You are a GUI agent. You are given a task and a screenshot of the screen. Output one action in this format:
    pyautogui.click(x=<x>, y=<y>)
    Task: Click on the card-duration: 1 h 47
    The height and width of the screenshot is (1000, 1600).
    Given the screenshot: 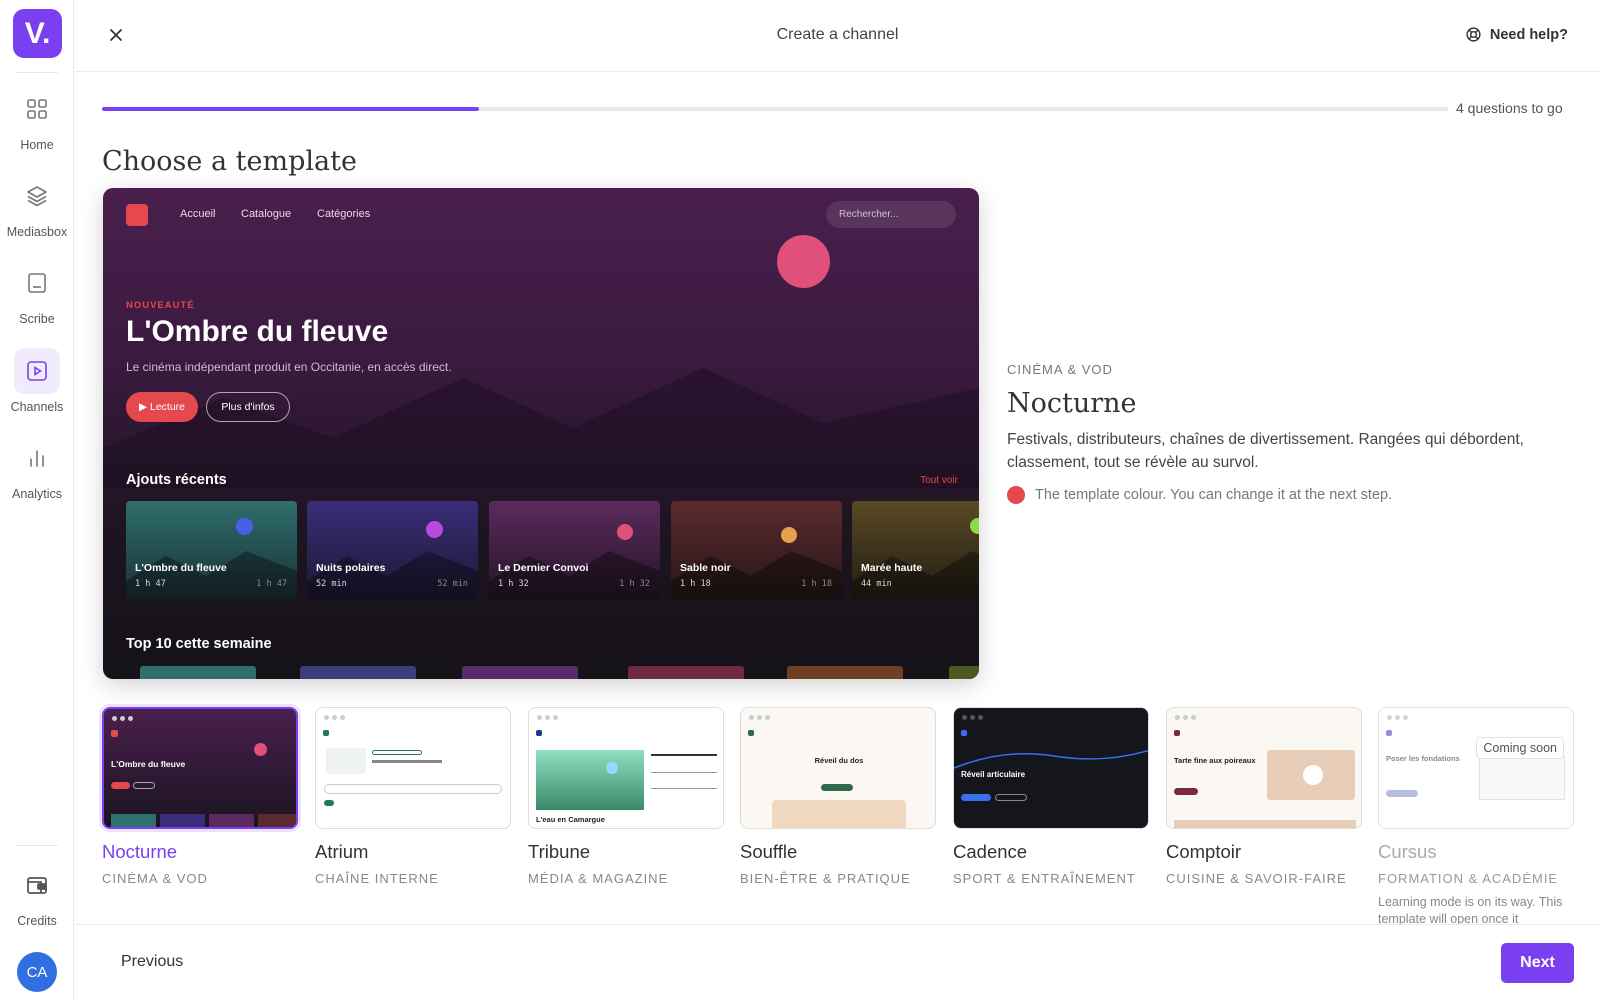 What is the action you would take?
    pyautogui.click(x=150, y=584)
    